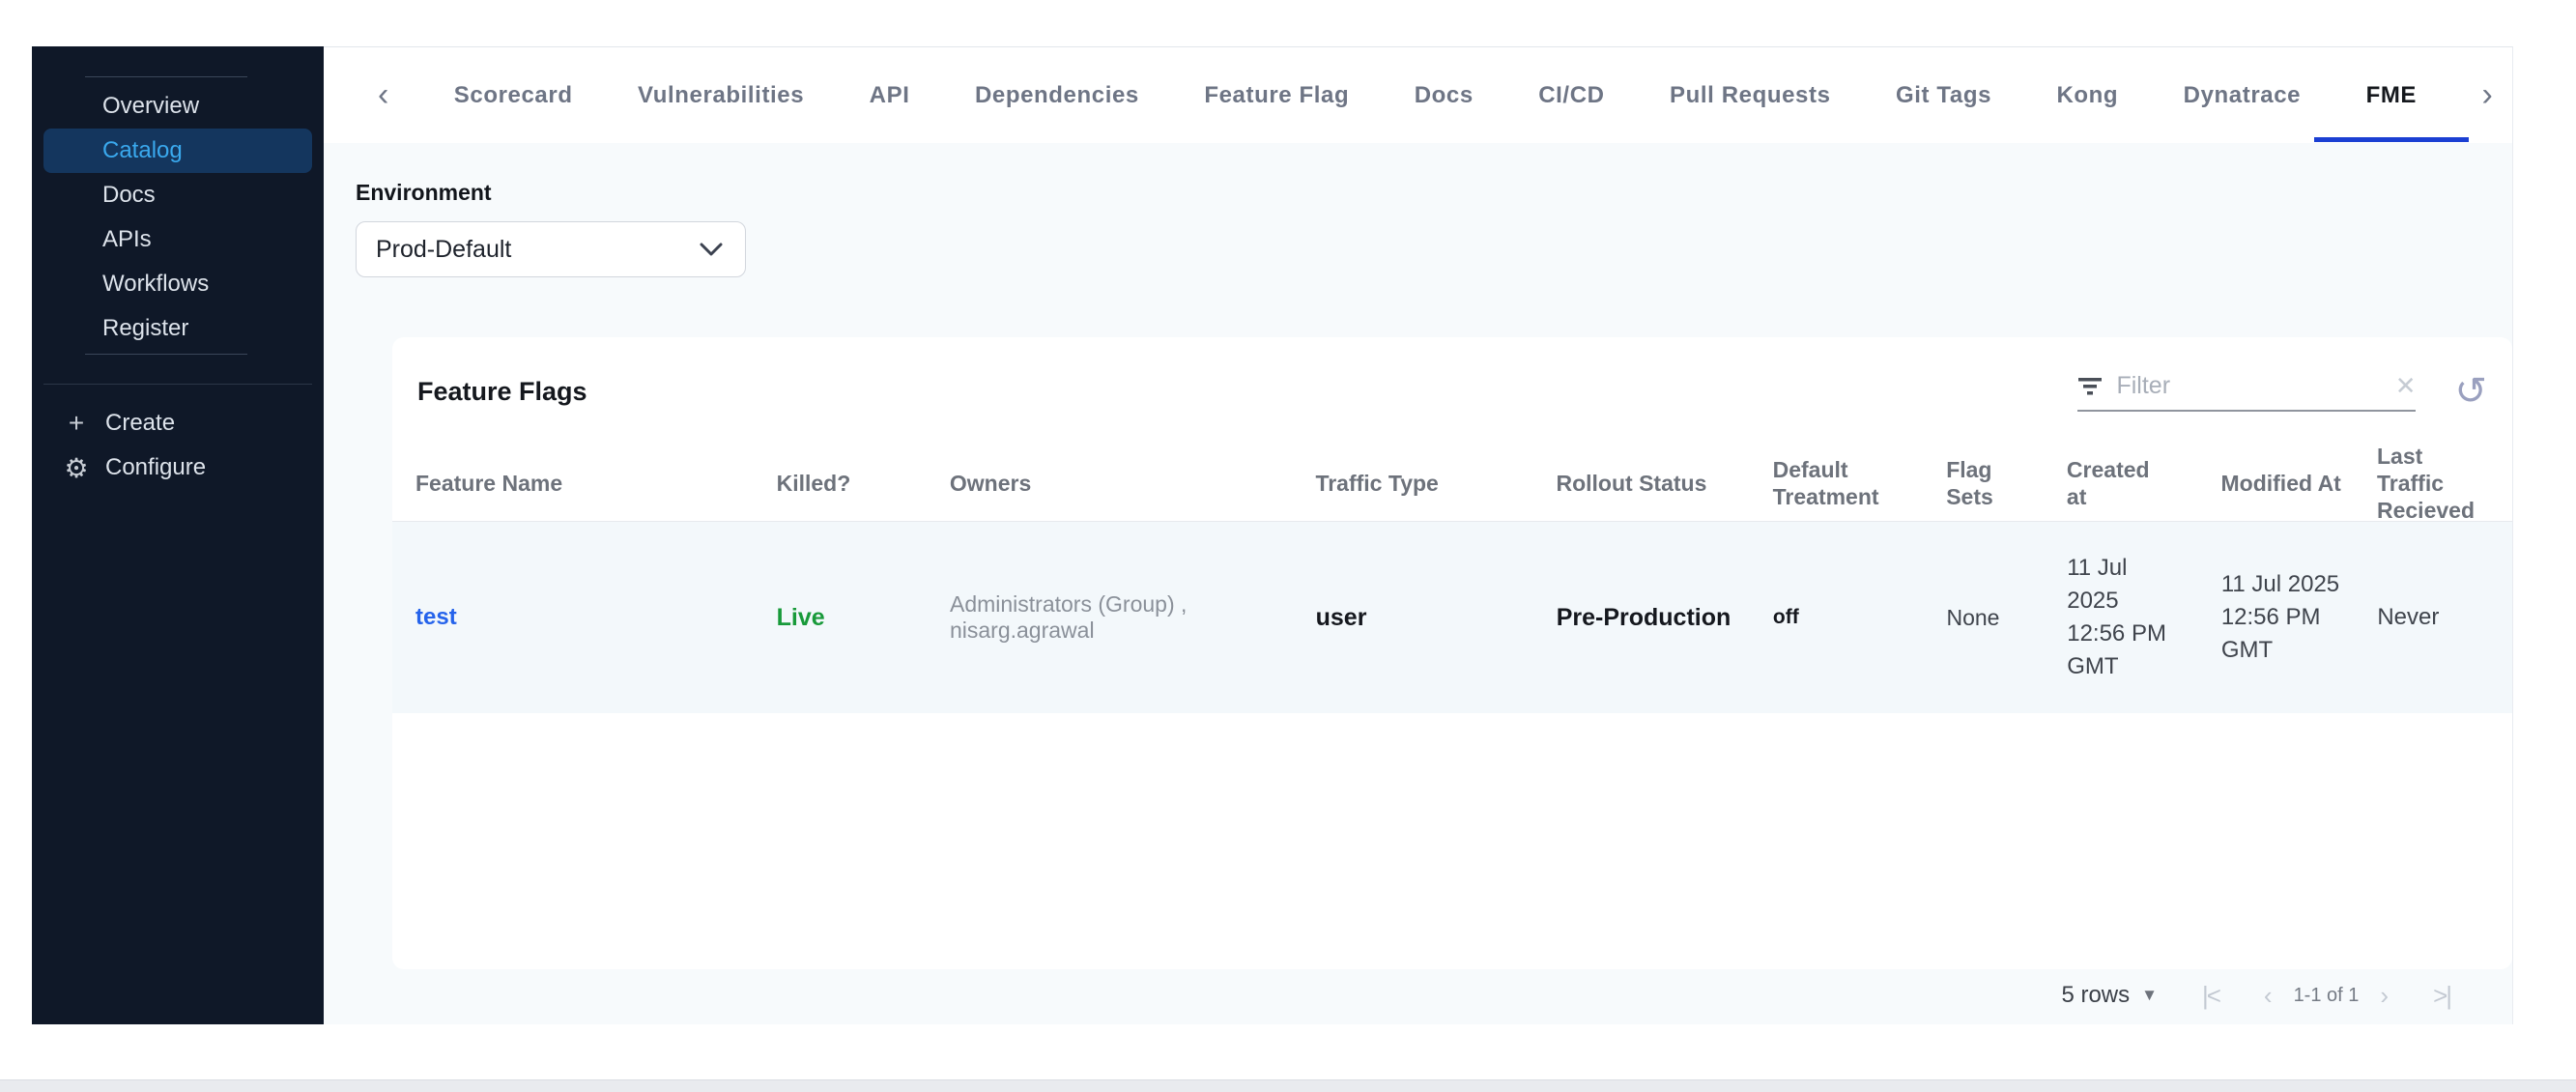 This screenshot has width=2576, height=1092. What do you see at coordinates (1057, 96) in the screenshot?
I see `tab-dependencies: Dependencies` at bounding box center [1057, 96].